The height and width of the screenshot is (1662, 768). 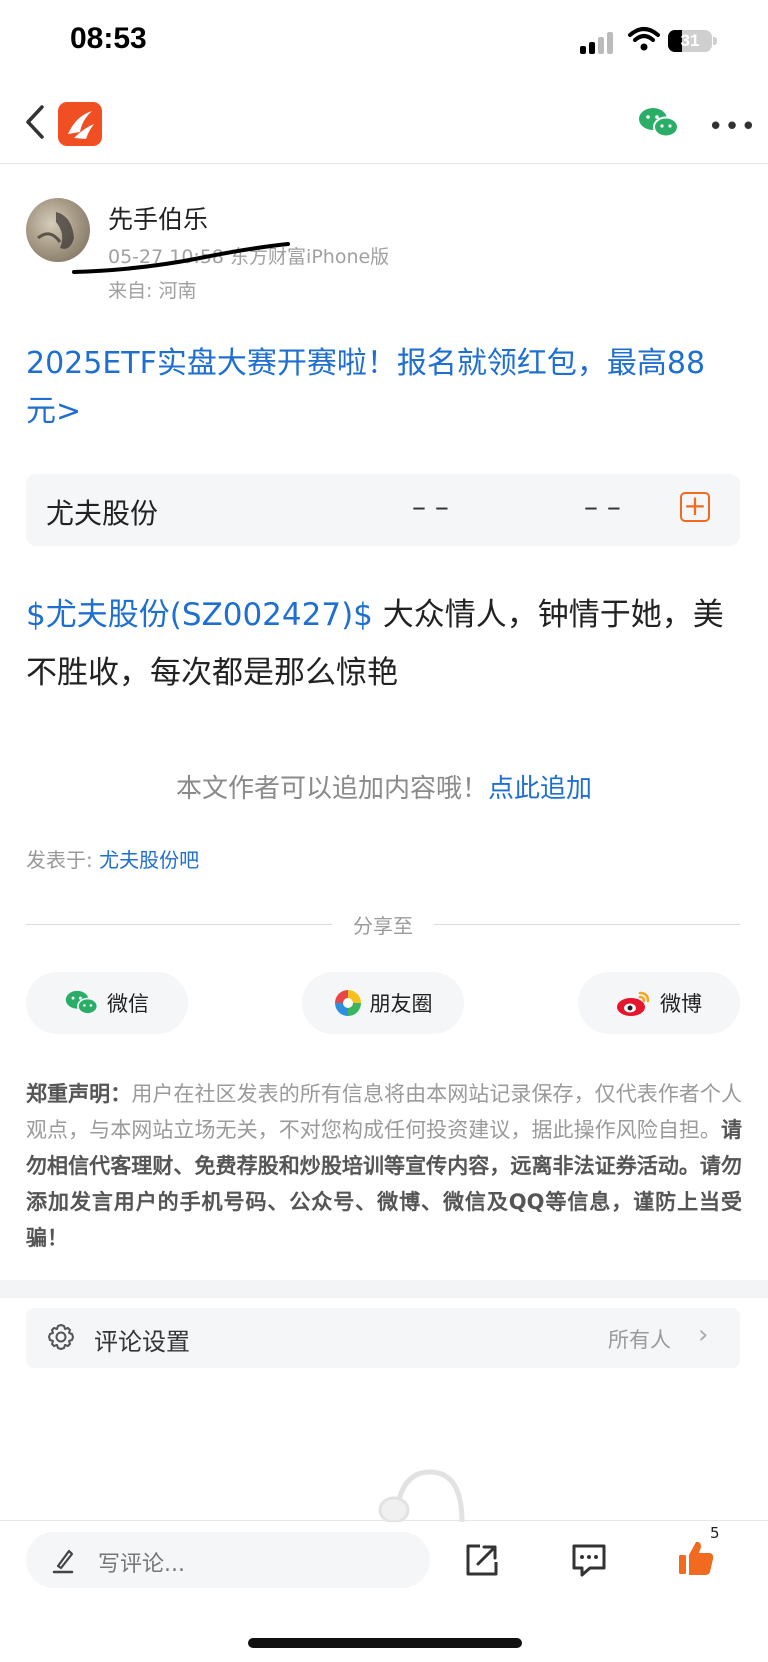 I want to click on share-moments-button: 朋友圈, so click(x=383, y=1003).